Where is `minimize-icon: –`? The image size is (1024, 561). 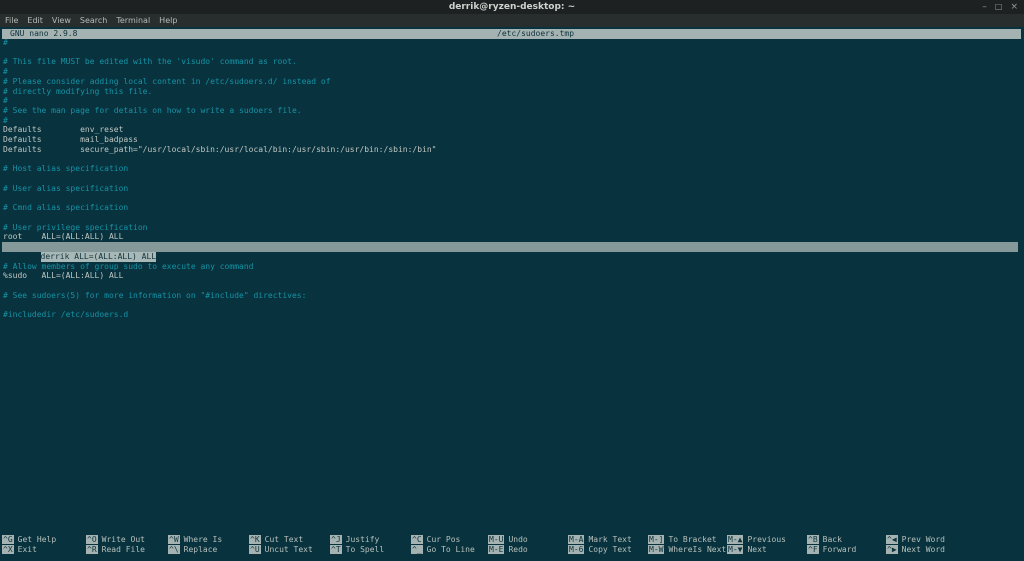 minimize-icon: – is located at coordinates (984, 7).